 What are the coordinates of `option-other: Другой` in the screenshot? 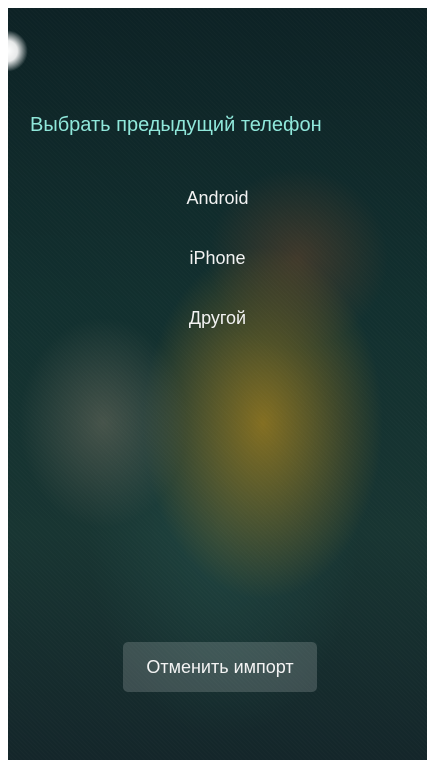 It's located at (217, 318).